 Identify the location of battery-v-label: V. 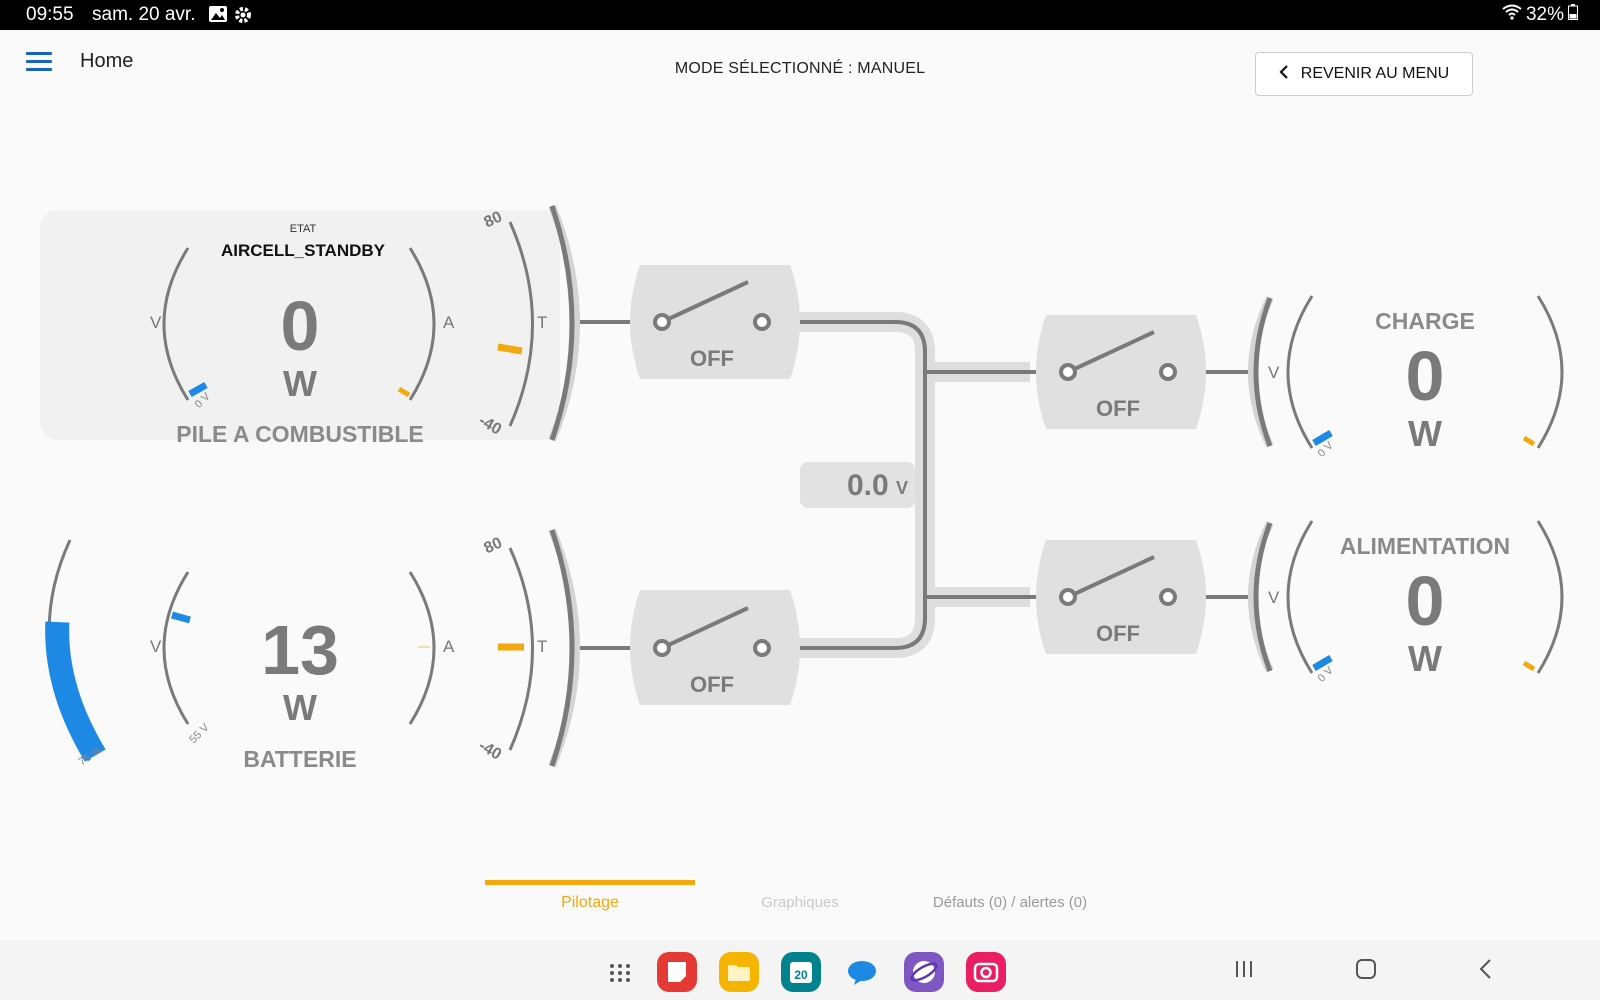
(156, 646).